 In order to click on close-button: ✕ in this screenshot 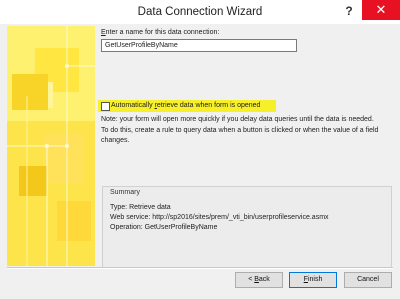, I will do `click(381, 10)`.